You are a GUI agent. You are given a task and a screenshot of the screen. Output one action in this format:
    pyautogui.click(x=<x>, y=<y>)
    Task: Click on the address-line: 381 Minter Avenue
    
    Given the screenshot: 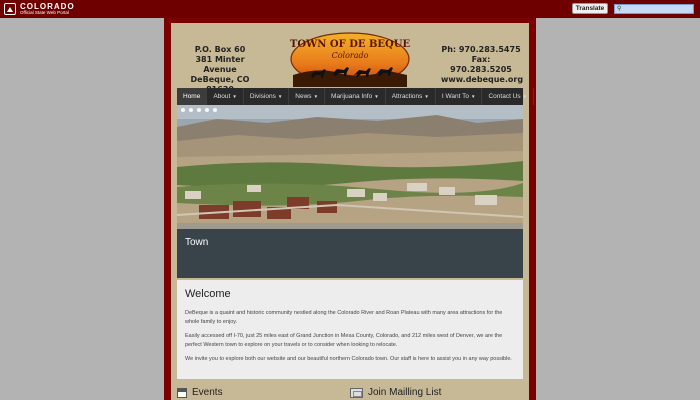 What is the action you would take?
    pyautogui.click(x=220, y=64)
    